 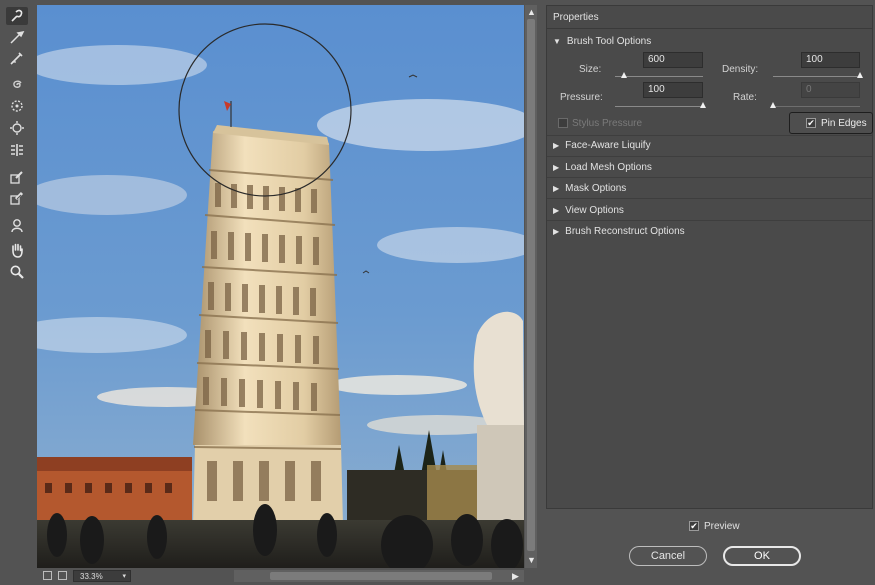 I want to click on pressure-label: Pressure:, so click(x=581, y=97).